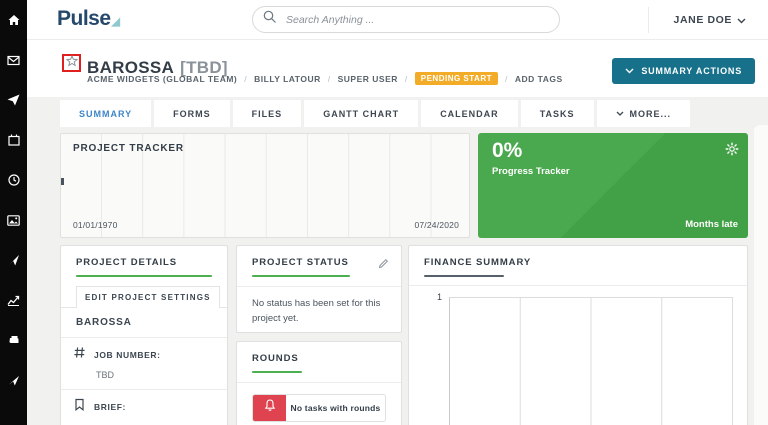 The width and height of the screenshot is (768, 425). I want to click on scrollbar-track, so click(761, 275).